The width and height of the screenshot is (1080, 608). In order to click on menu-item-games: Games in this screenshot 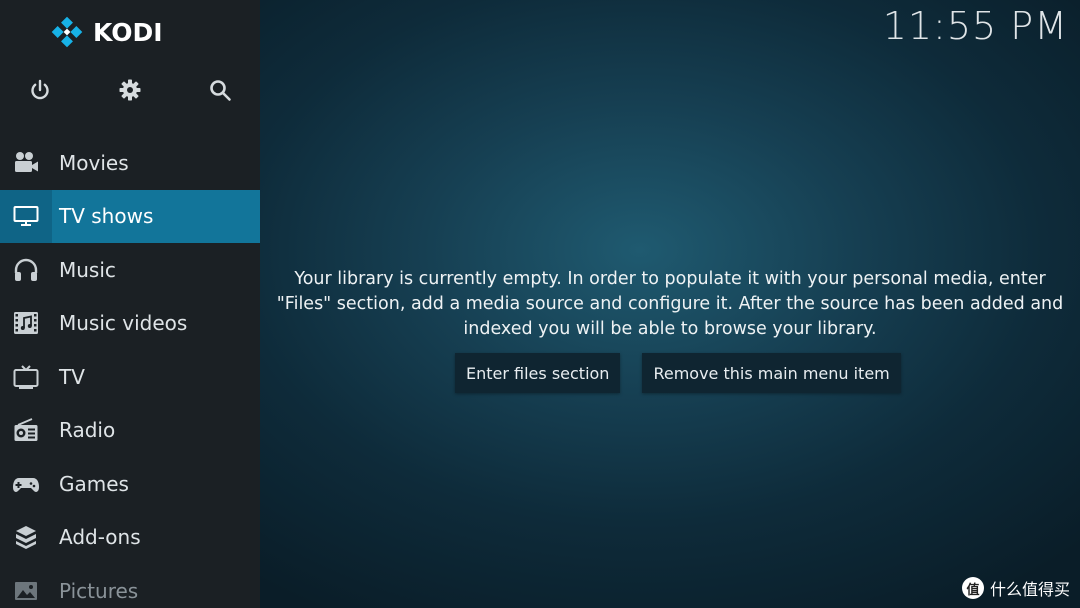, I will do `click(130, 484)`.